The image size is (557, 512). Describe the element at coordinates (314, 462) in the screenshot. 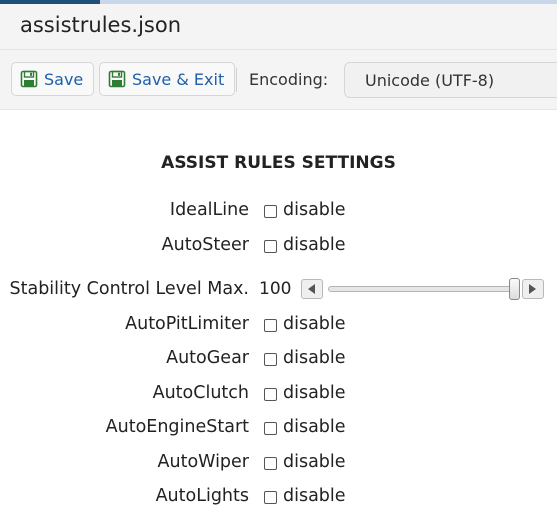

I see `autowiper-disable-label: disable` at that location.